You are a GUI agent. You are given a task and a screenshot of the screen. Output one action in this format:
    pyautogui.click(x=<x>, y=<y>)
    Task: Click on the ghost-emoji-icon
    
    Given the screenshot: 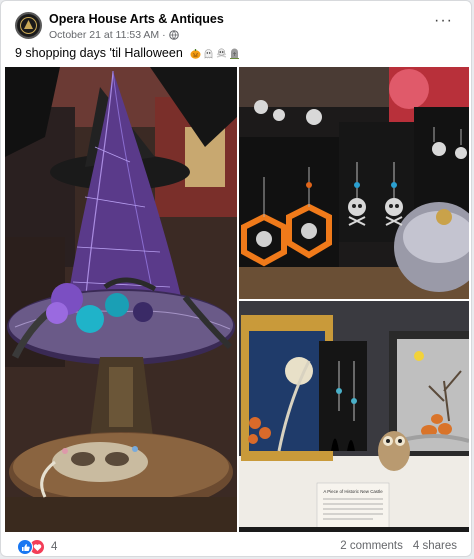 What is the action you would take?
    pyautogui.click(x=208, y=53)
    